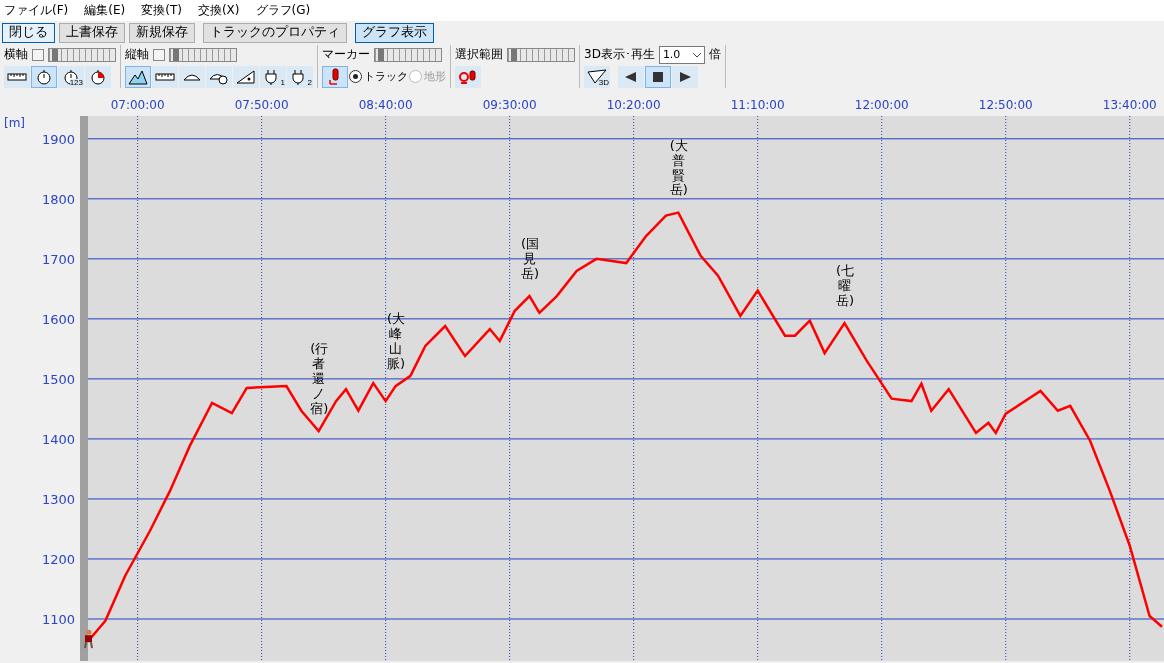  I want to click on group-title: 縦軸, so click(137, 54).